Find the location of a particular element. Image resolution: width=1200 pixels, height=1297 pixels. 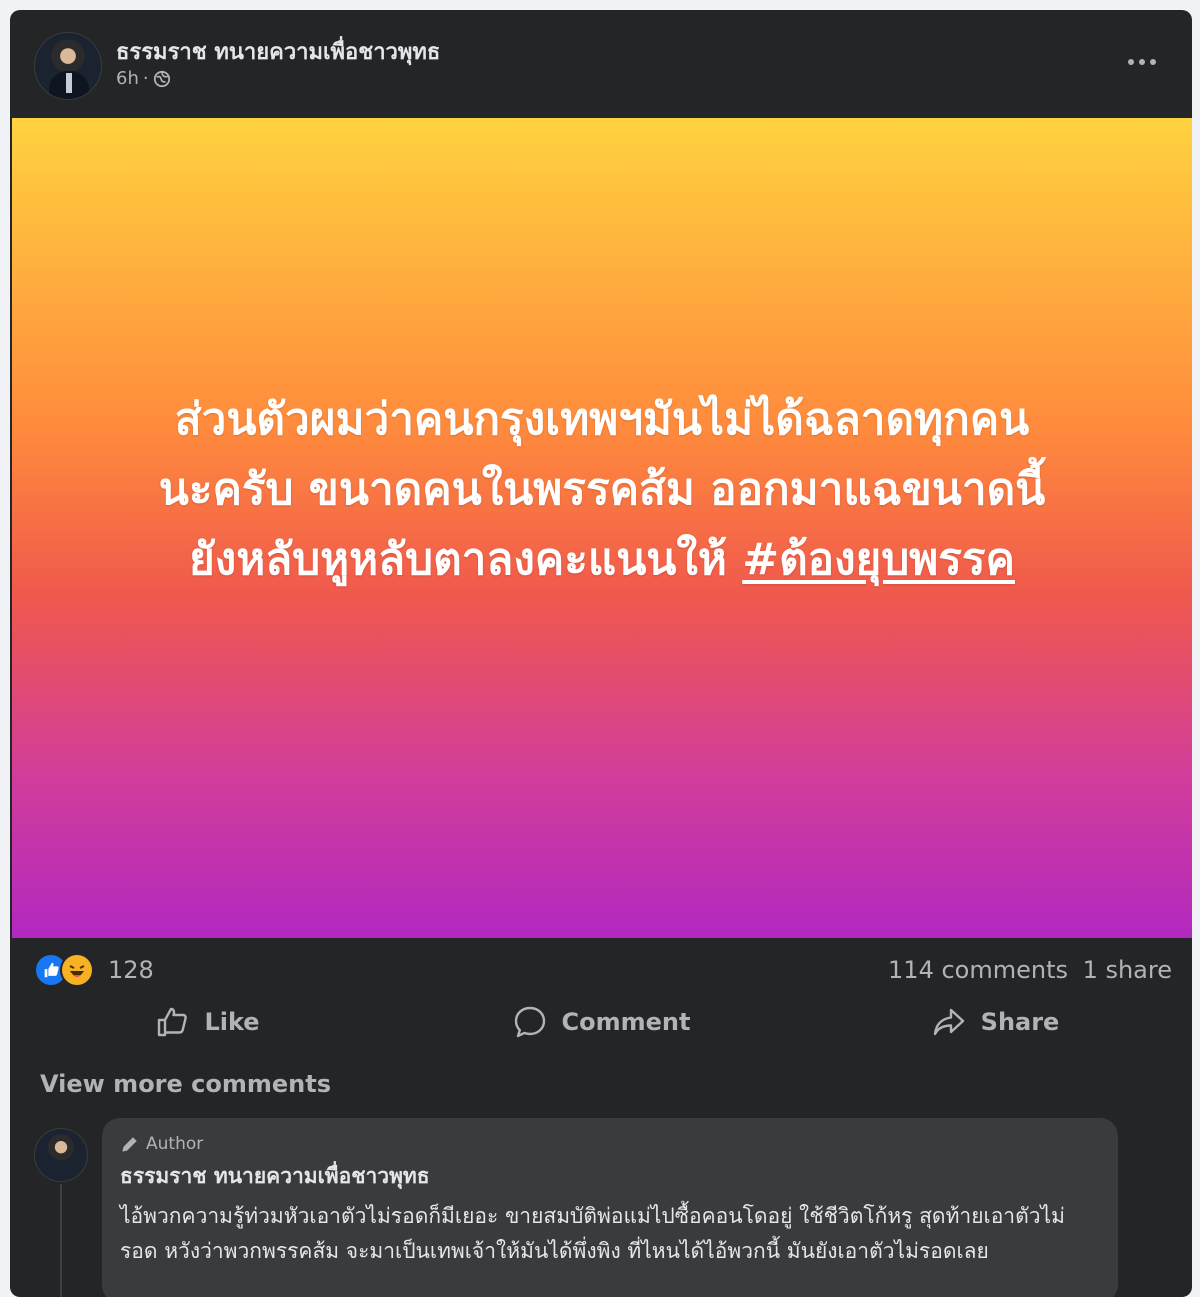

post-text-line: ส่วนตัวผมว่าคนกรุงเทพฯมันไม่ได้ฉลาดทุกคน is located at coordinates (602, 419).